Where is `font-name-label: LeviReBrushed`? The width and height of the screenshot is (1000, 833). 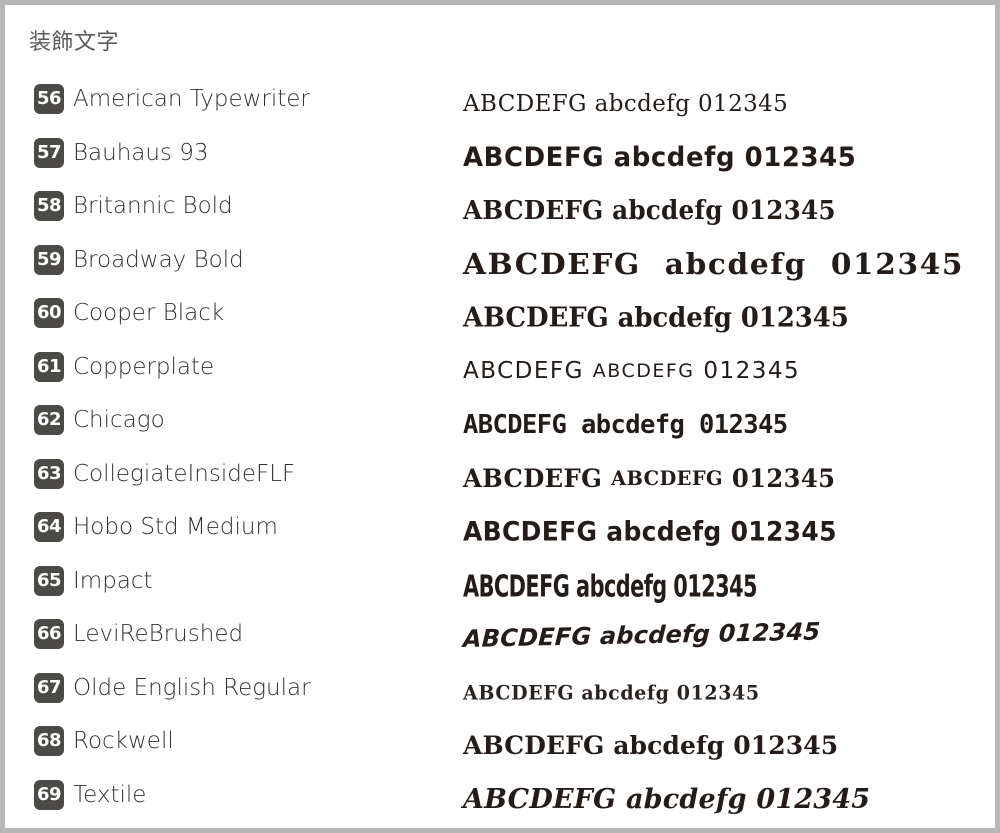 font-name-label: LeviReBrushed is located at coordinates (158, 634).